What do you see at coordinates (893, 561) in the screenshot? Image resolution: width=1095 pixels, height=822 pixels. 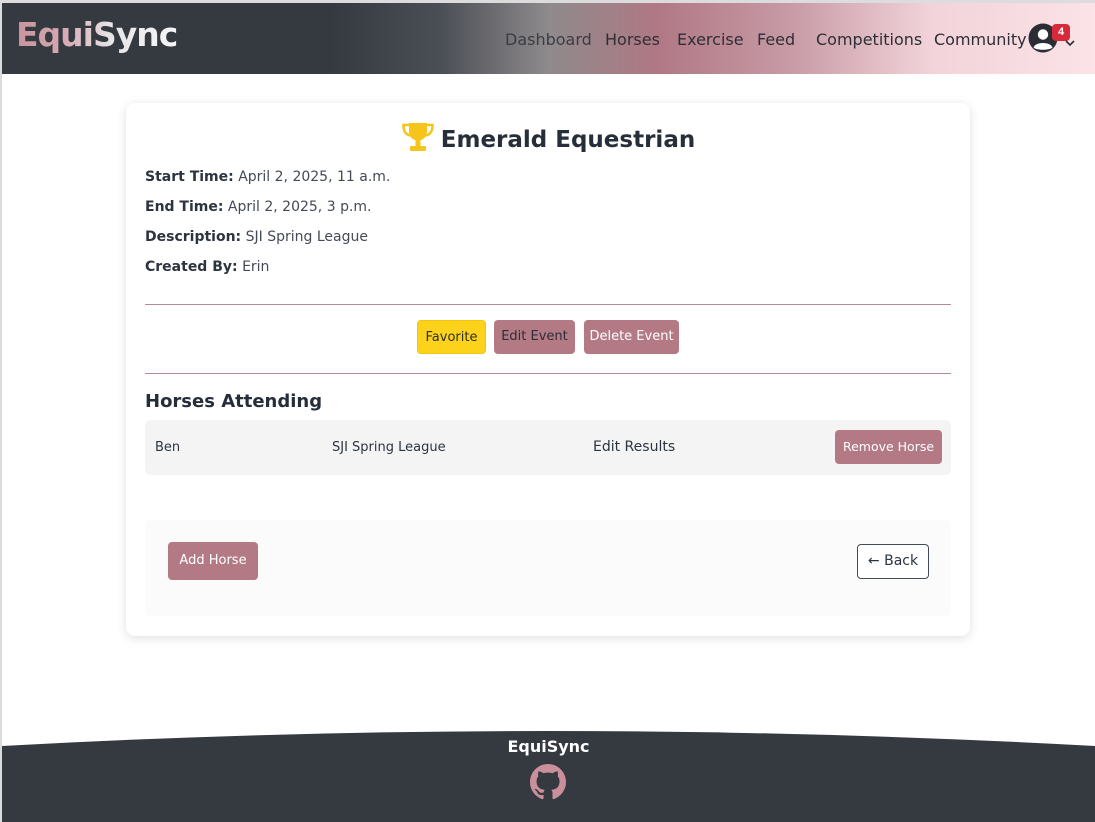 I see `back-button: ← Back` at bounding box center [893, 561].